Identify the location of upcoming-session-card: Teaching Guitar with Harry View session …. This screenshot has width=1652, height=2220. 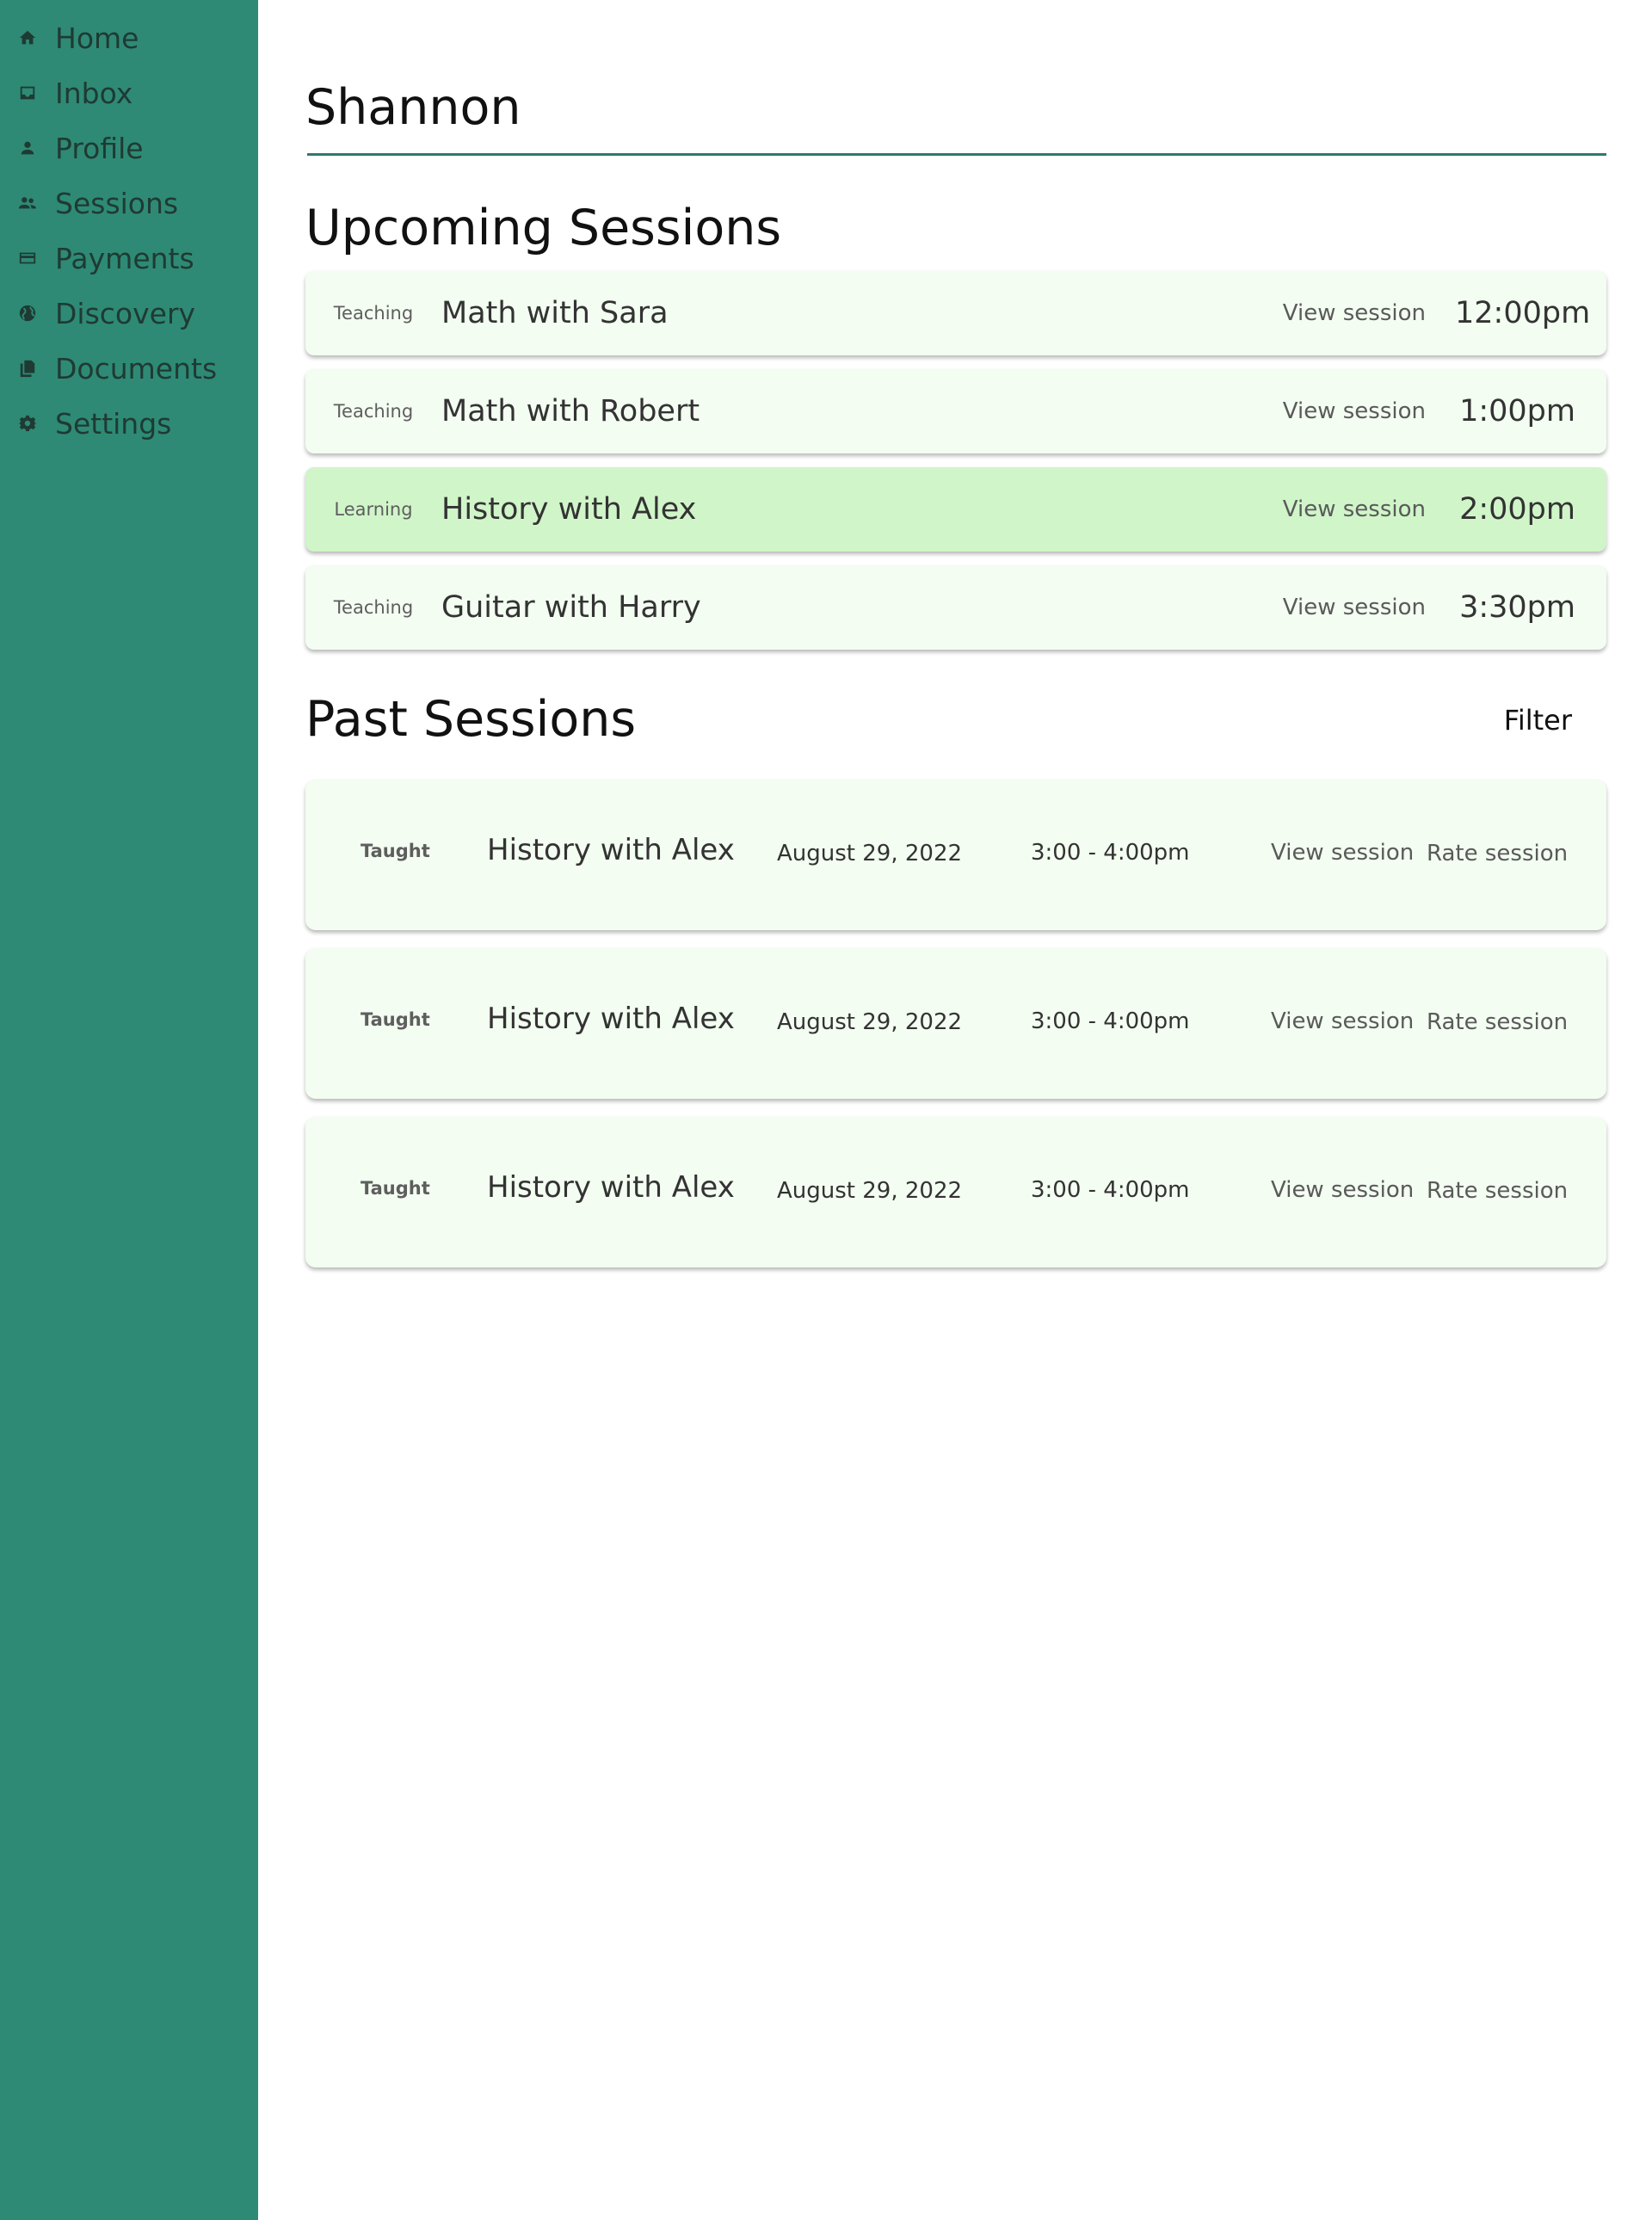
(955, 607).